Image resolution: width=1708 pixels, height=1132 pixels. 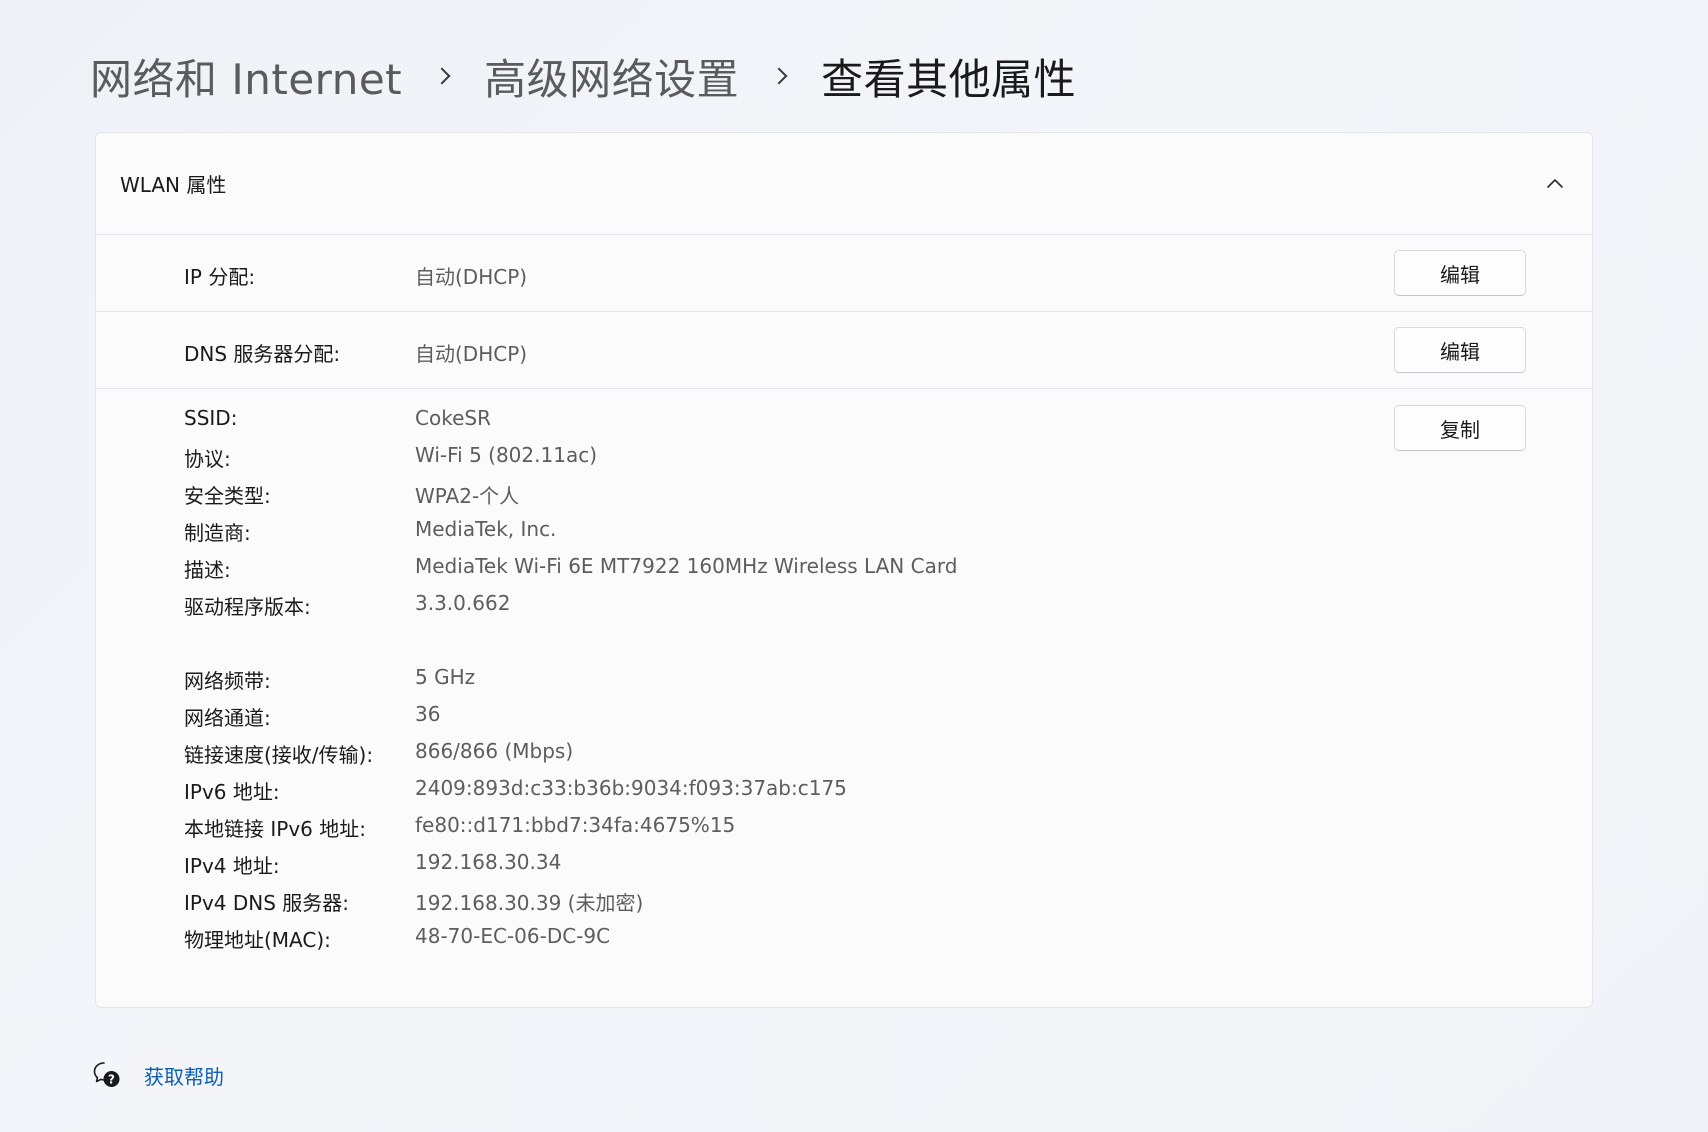 I want to click on dns-assignment-value: 自动(DHCP), so click(x=471, y=354).